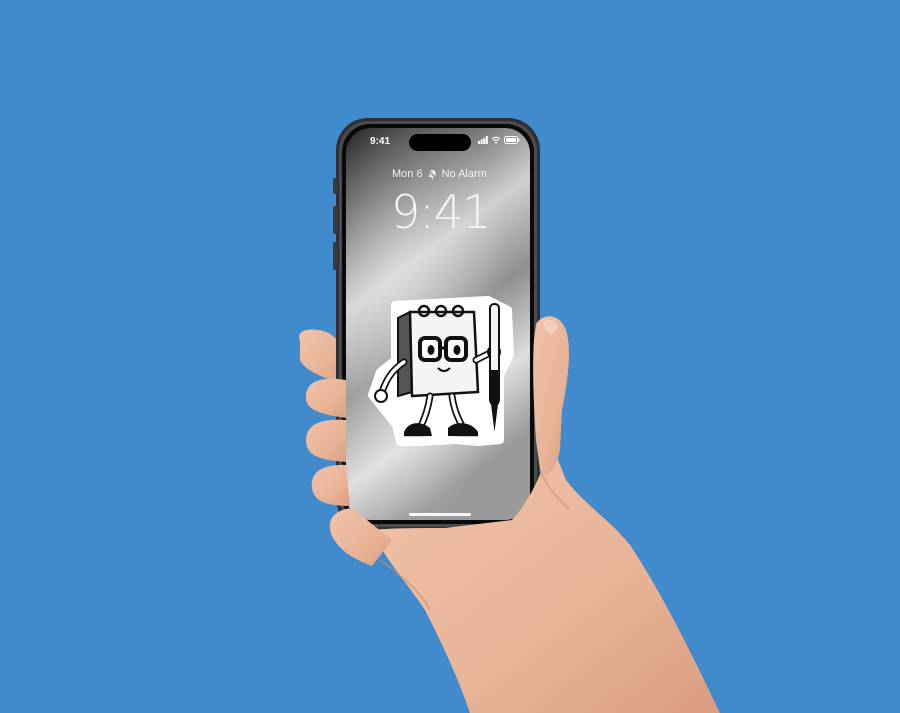 The image size is (900, 713). What do you see at coordinates (432, 174) in the screenshot?
I see `bell-slash-icon` at bounding box center [432, 174].